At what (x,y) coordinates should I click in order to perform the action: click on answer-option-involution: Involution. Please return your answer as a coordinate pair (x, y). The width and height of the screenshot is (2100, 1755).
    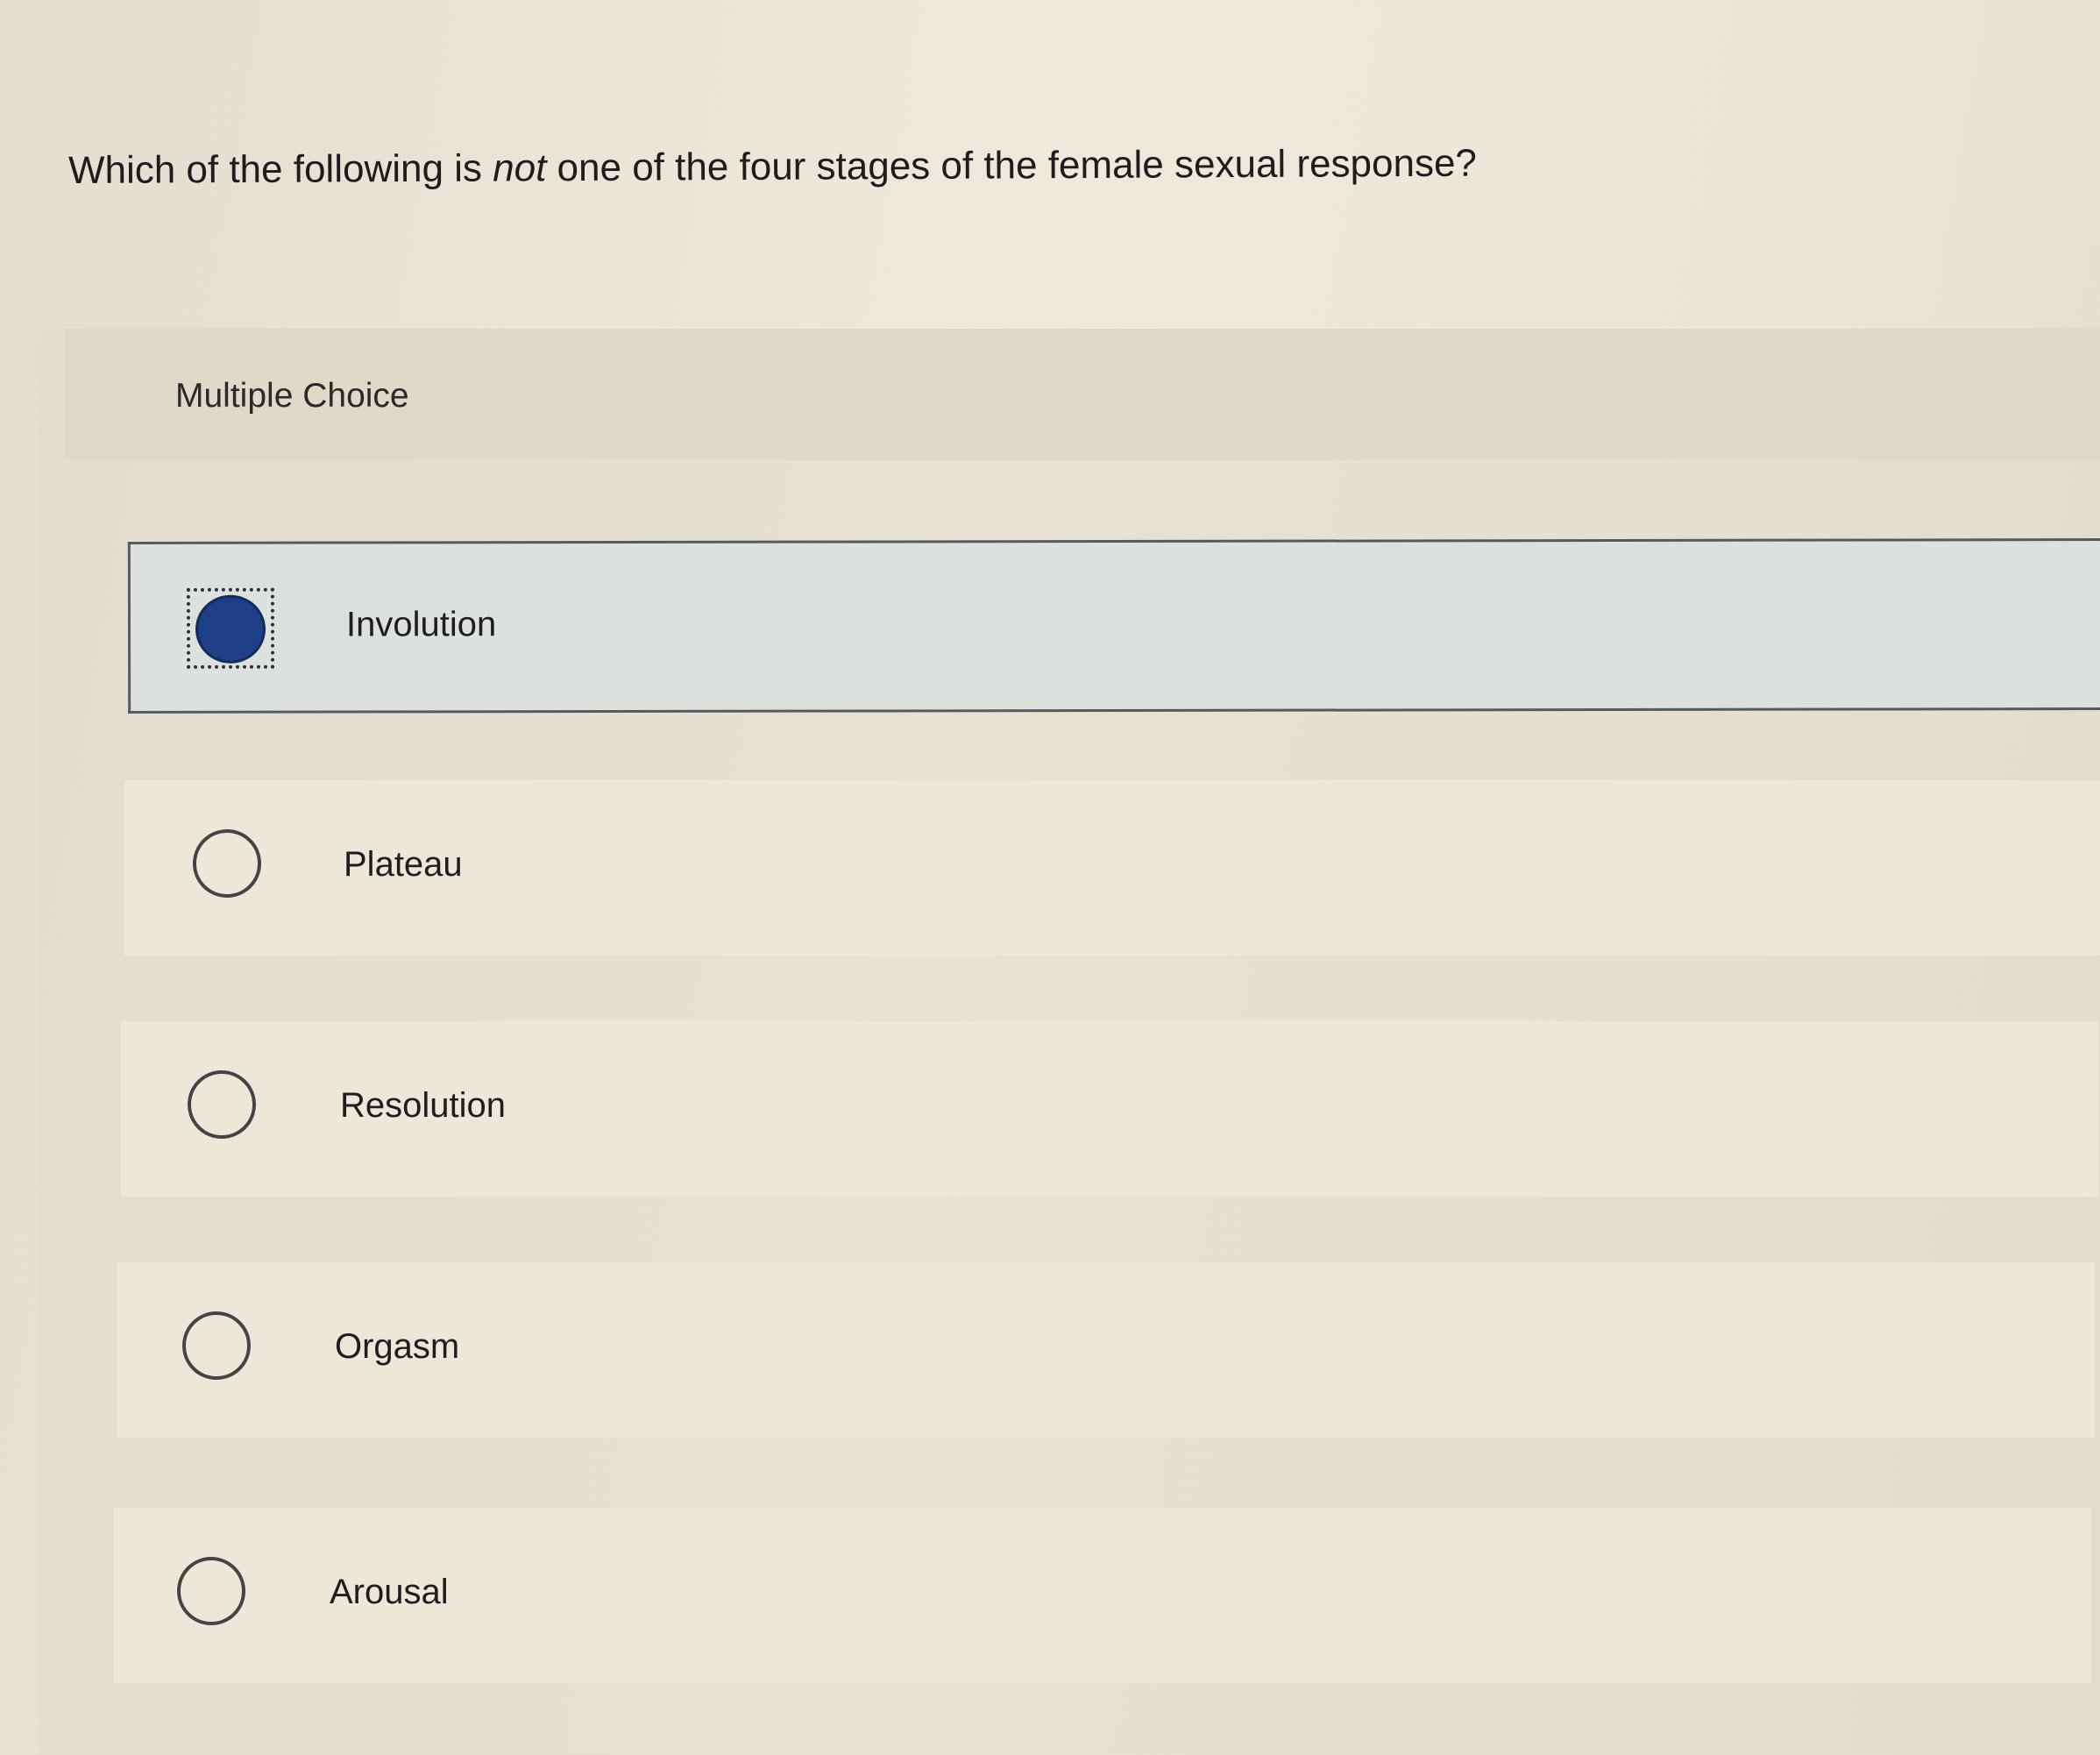
    Looking at the image, I should click on (1113, 626).